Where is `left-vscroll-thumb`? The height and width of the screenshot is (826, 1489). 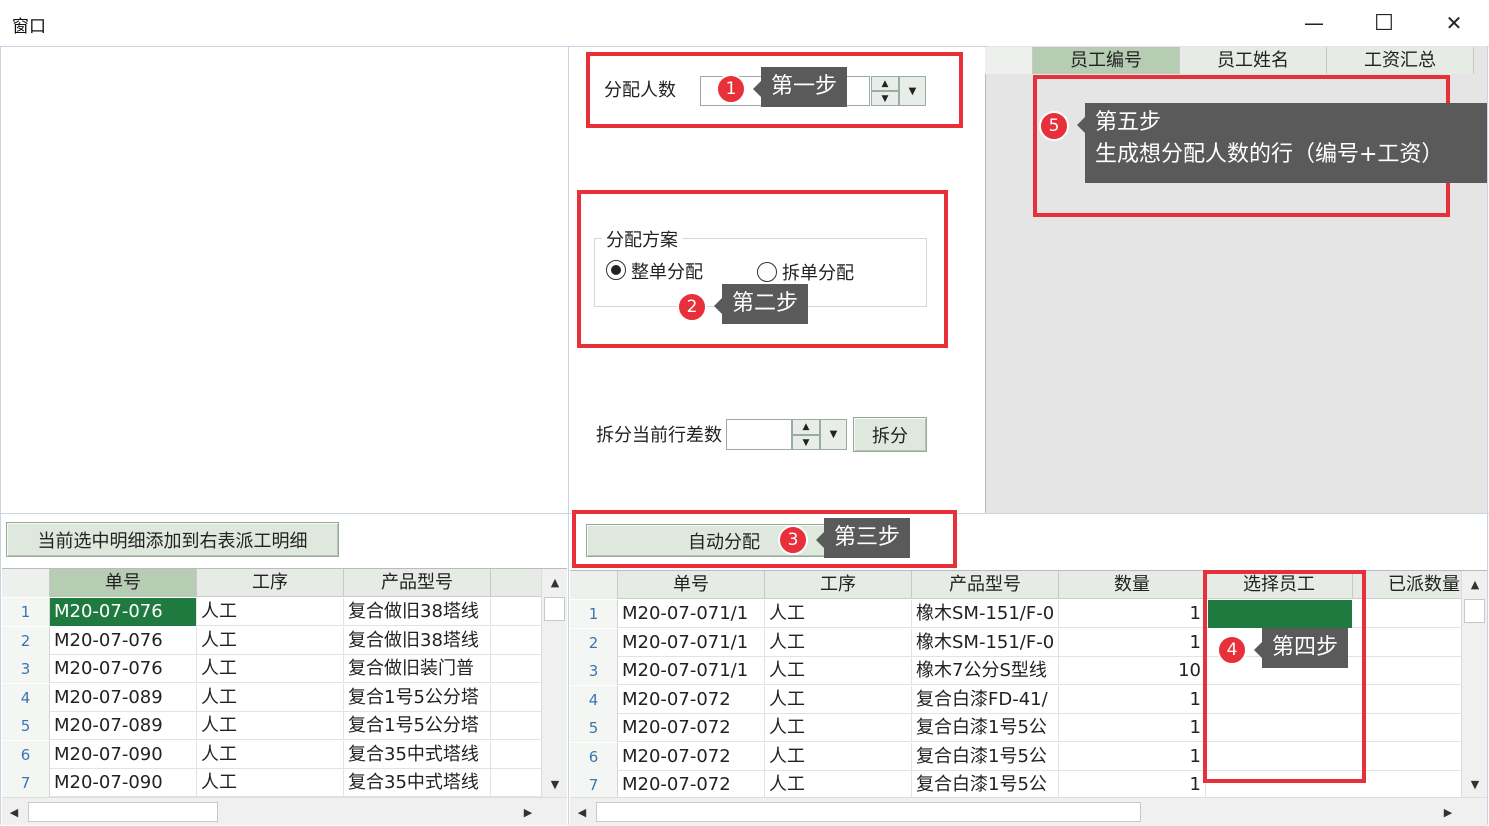
left-vscroll-thumb is located at coordinates (554, 609).